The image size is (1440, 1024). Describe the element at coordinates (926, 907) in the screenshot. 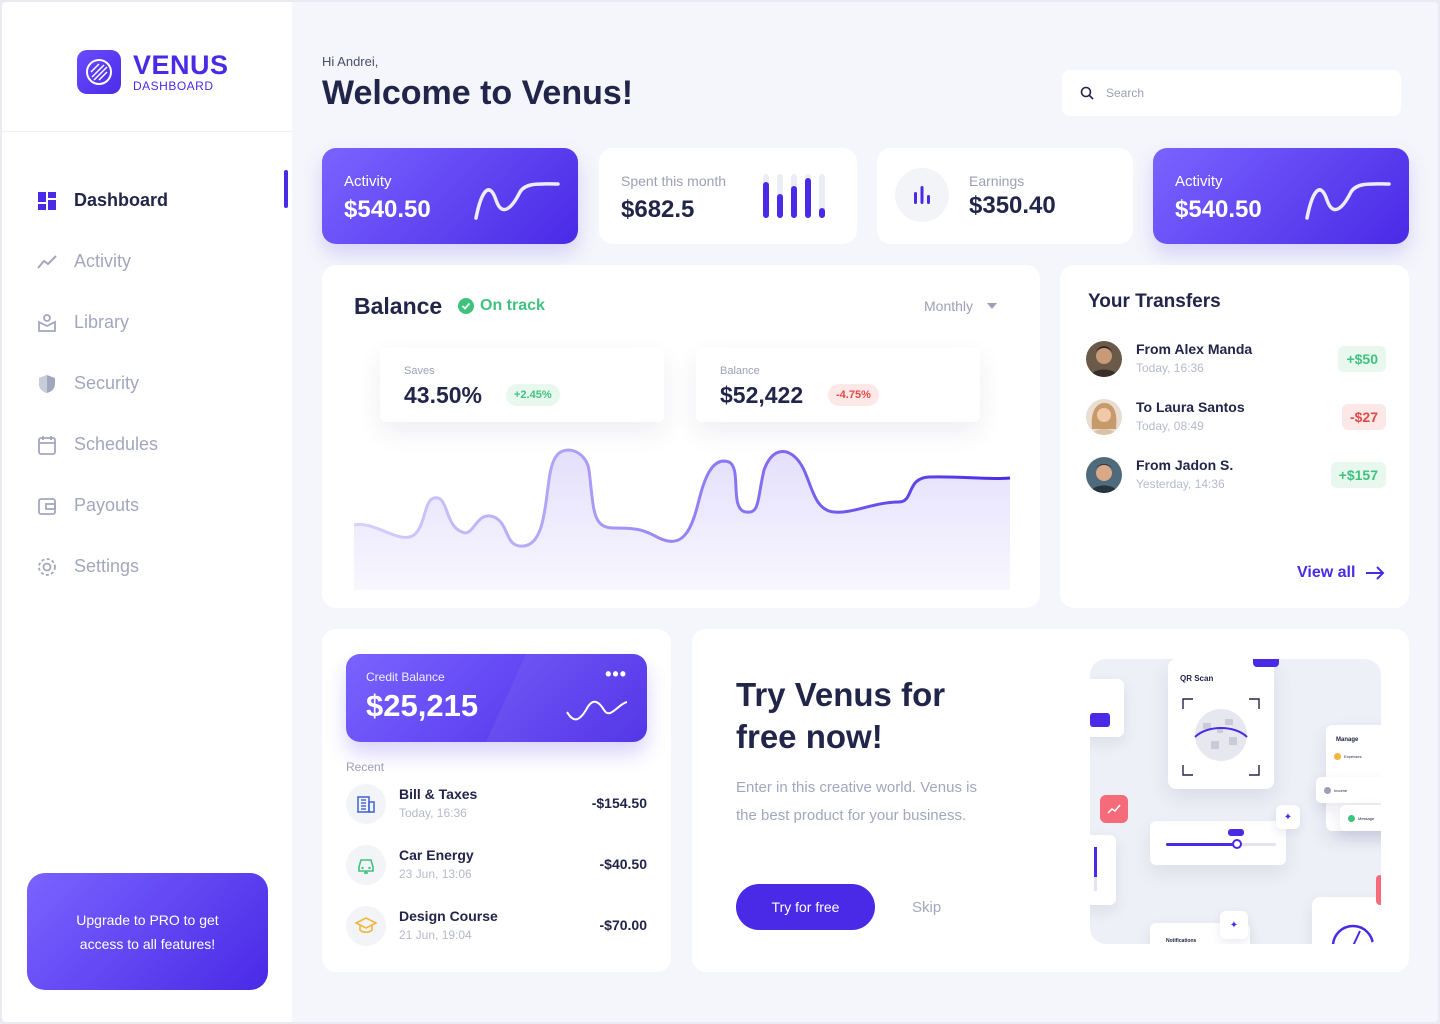

I see `skip-button: Skip` at that location.